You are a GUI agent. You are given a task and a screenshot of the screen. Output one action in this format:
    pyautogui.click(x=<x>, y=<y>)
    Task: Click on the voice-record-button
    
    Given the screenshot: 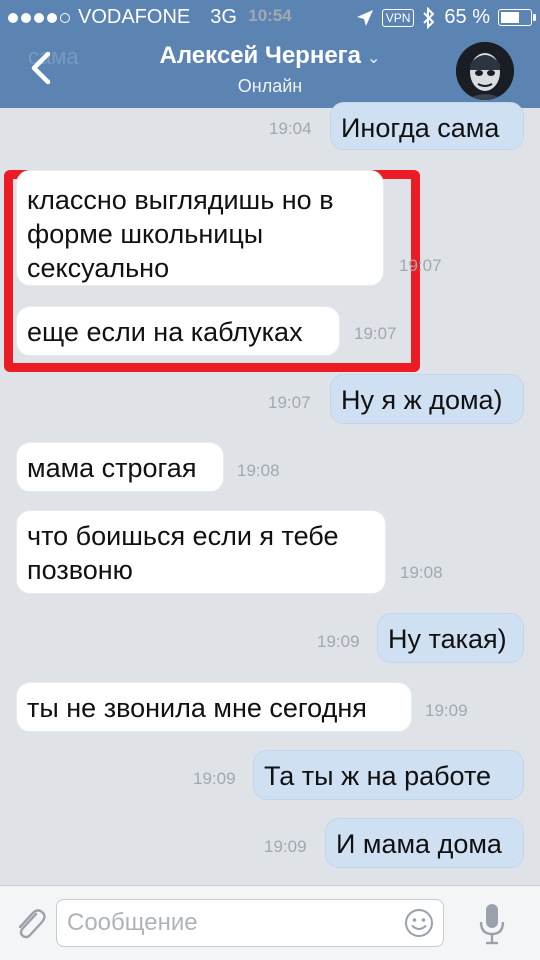 What is the action you would take?
    pyautogui.click(x=492, y=924)
    